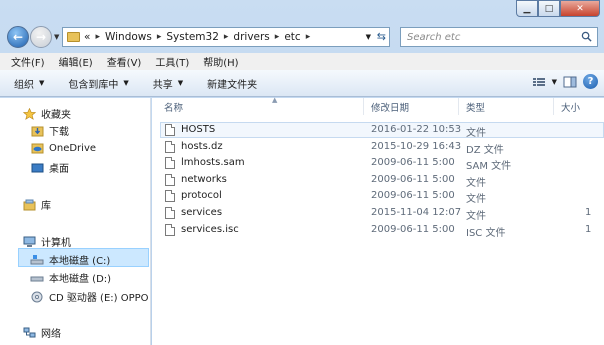 The image size is (604, 345). What do you see at coordinates (37, 131) in the screenshot?
I see `downloads-folder-icon` at bounding box center [37, 131].